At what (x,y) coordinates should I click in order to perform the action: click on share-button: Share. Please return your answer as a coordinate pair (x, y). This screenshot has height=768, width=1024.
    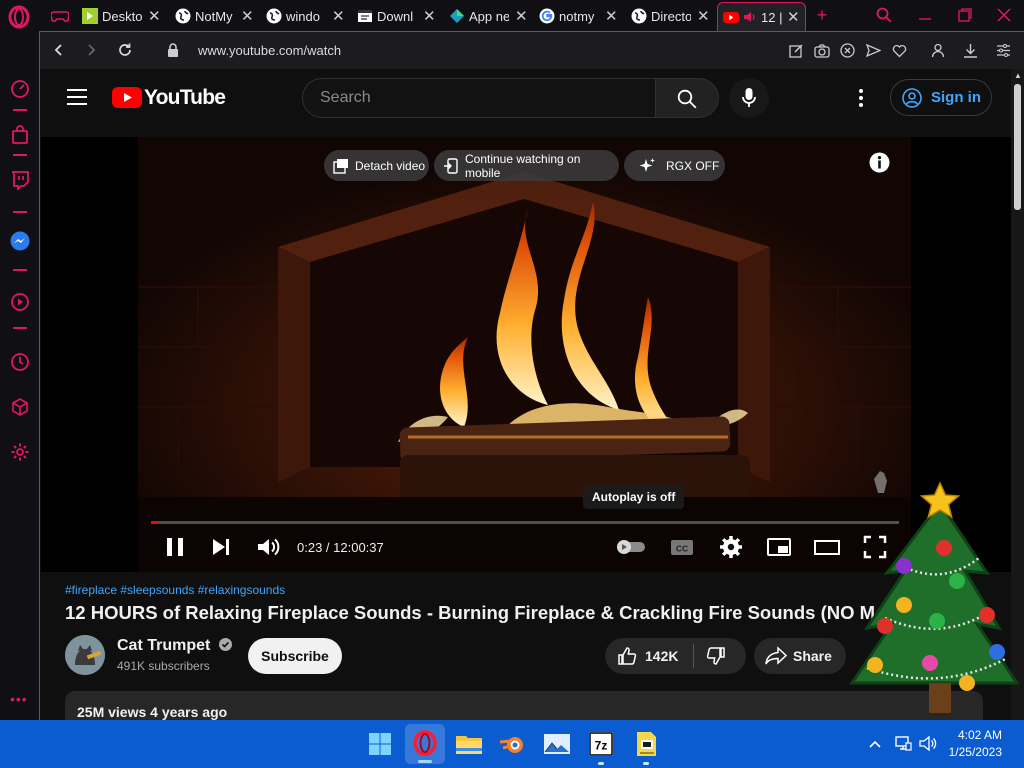
    Looking at the image, I should click on (800, 656).